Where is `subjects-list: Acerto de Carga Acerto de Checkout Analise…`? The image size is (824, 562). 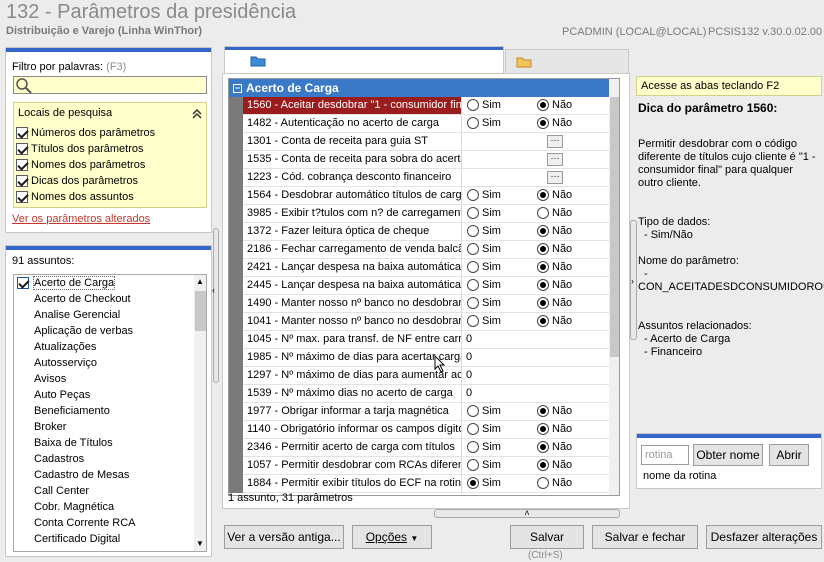
subjects-list: Acerto de Carga Acerto de Checkout Analise… is located at coordinates (110, 413).